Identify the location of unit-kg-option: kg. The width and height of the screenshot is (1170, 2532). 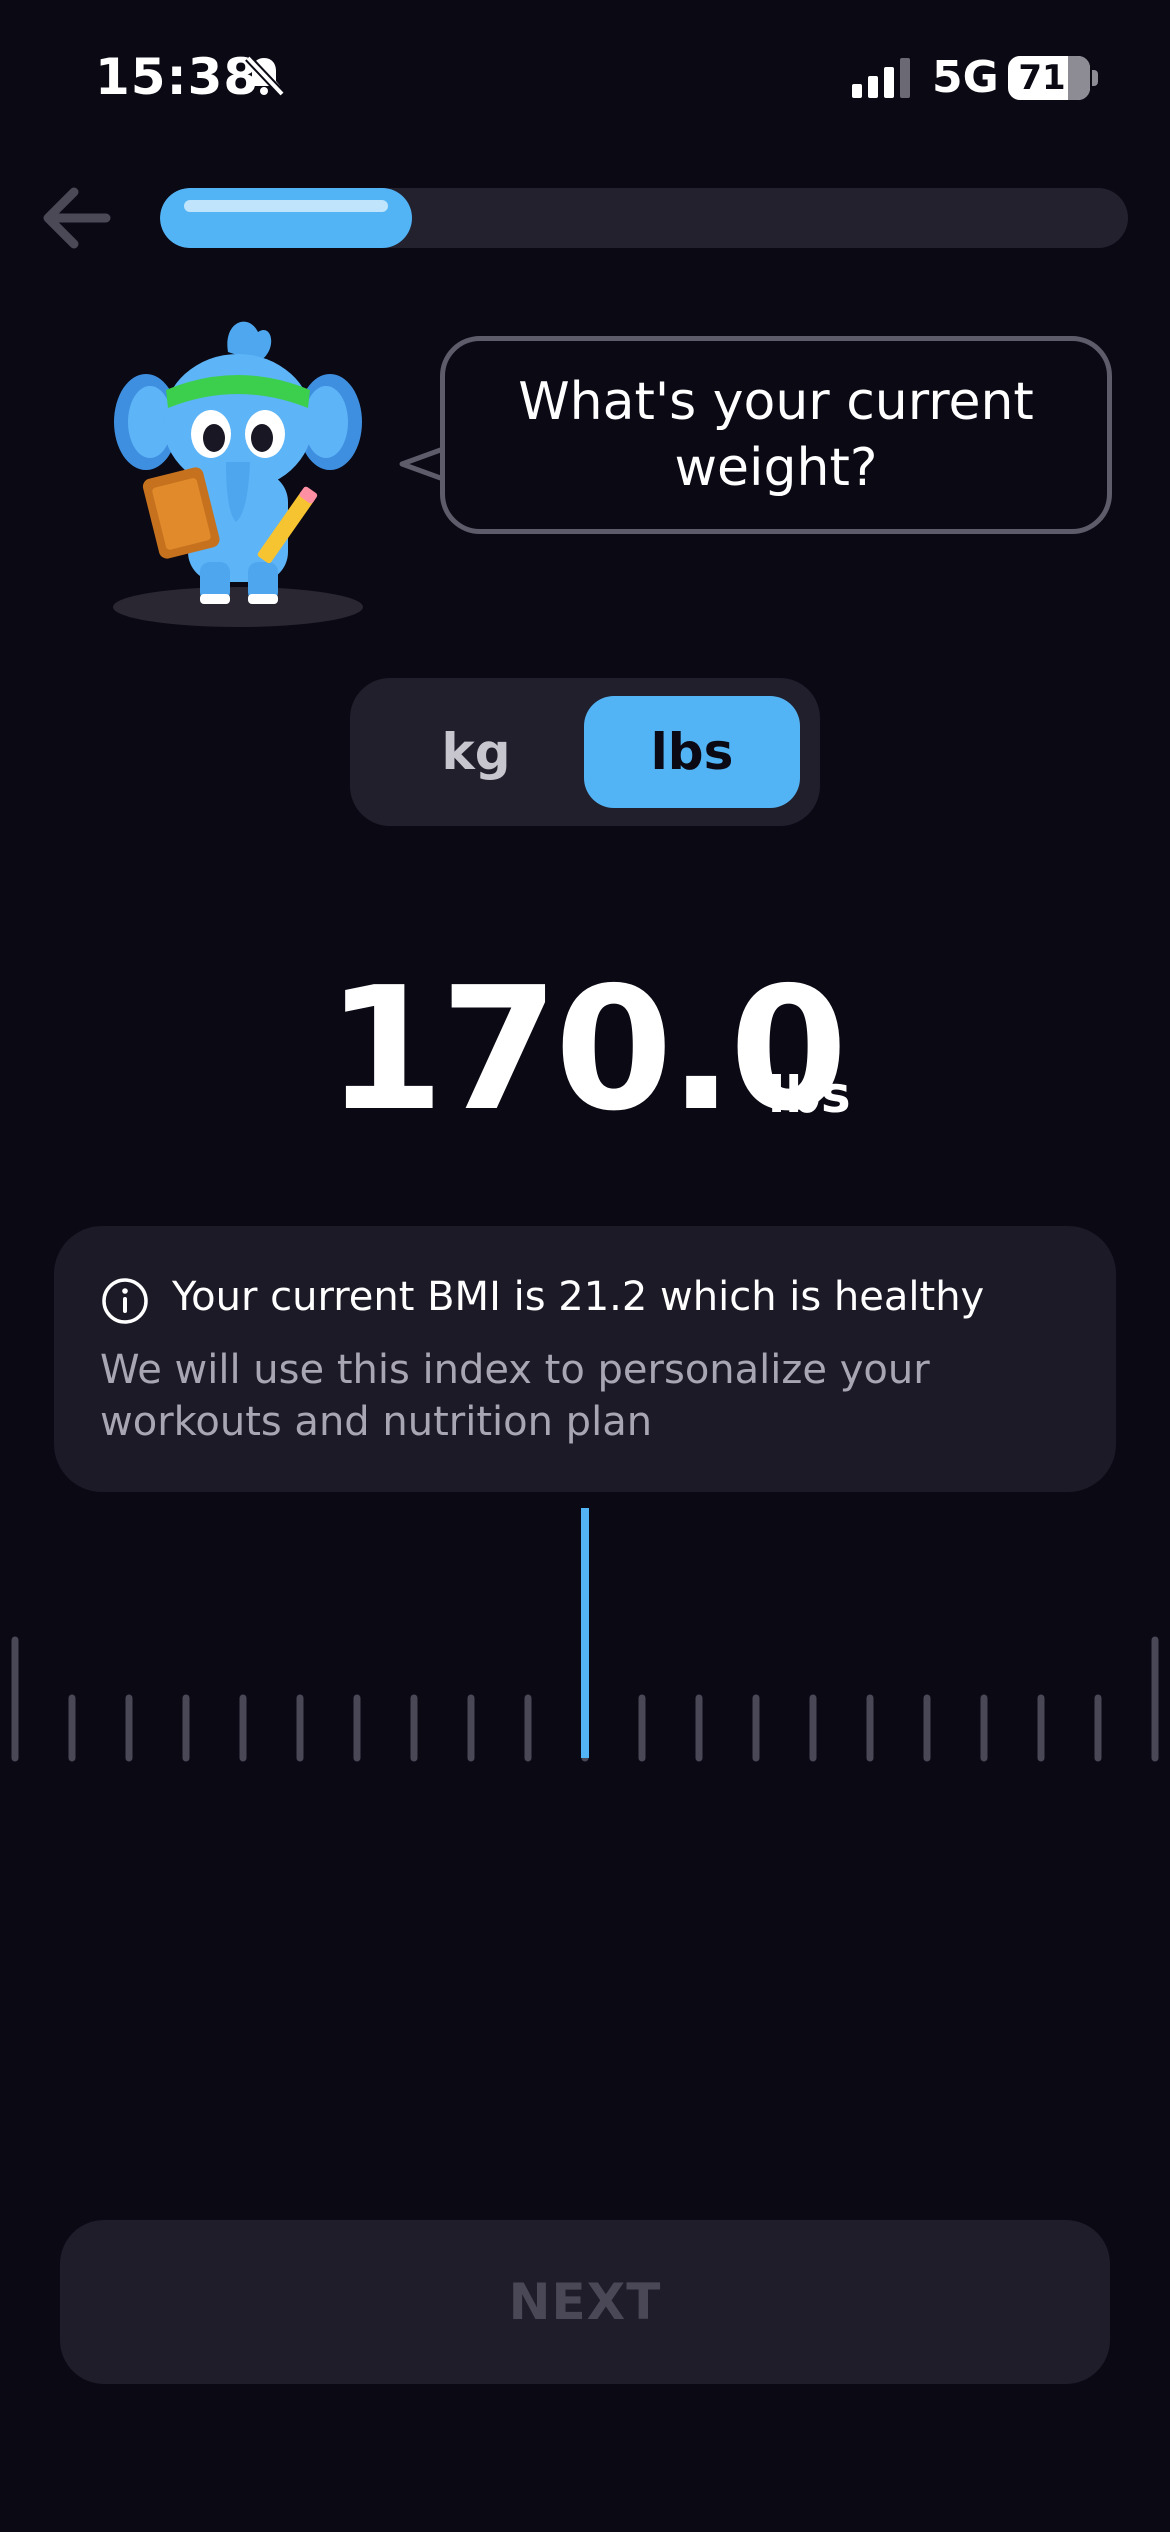
(476, 752).